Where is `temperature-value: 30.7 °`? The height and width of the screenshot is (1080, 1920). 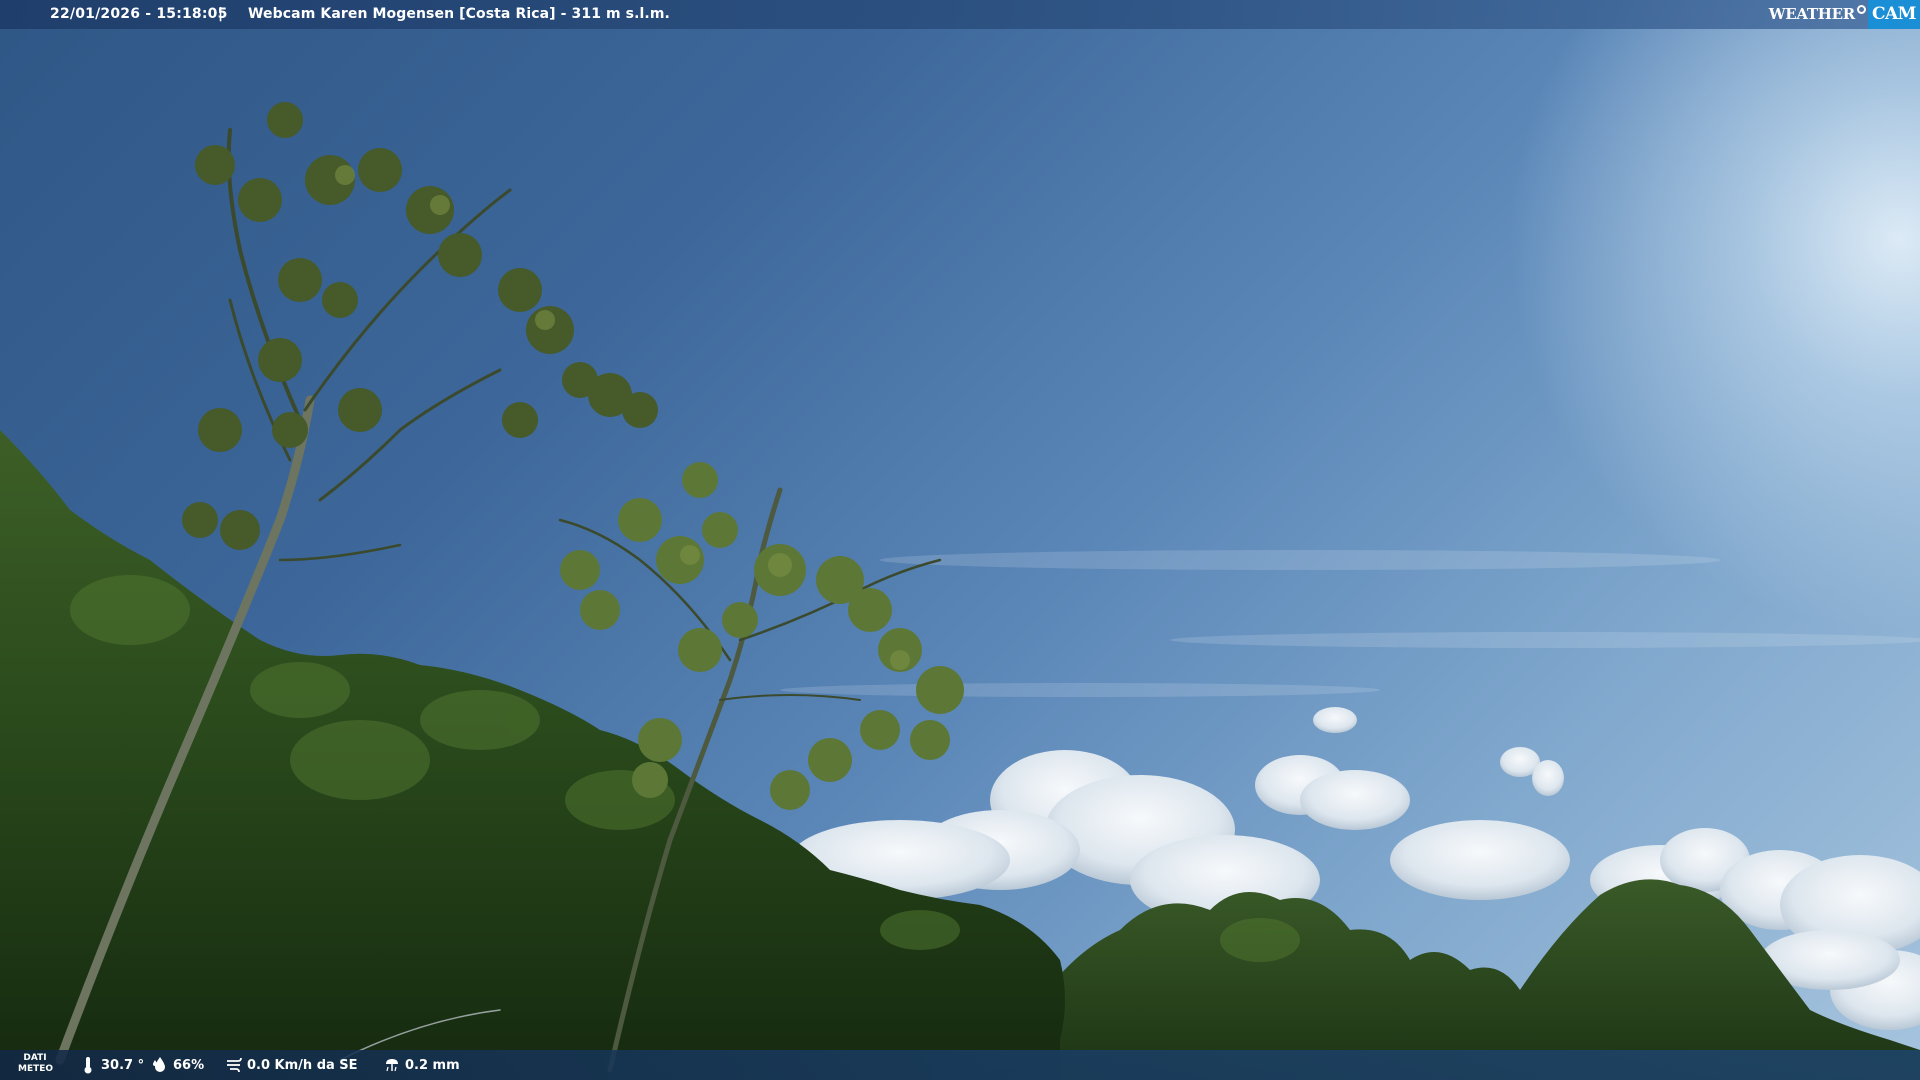 temperature-value: 30.7 ° is located at coordinates (123, 1065).